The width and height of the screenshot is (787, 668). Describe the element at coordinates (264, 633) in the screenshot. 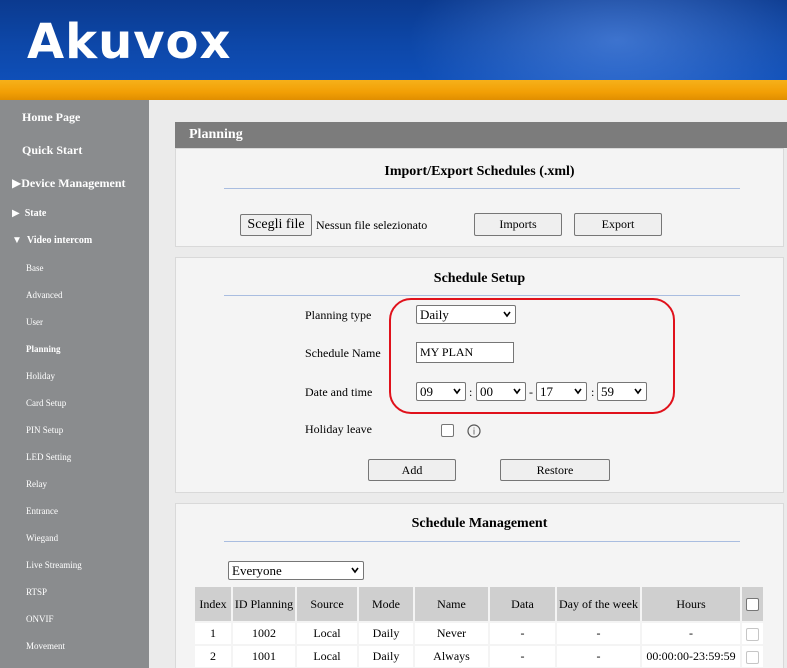

I see `cell-id-planning: 1002` at that location.